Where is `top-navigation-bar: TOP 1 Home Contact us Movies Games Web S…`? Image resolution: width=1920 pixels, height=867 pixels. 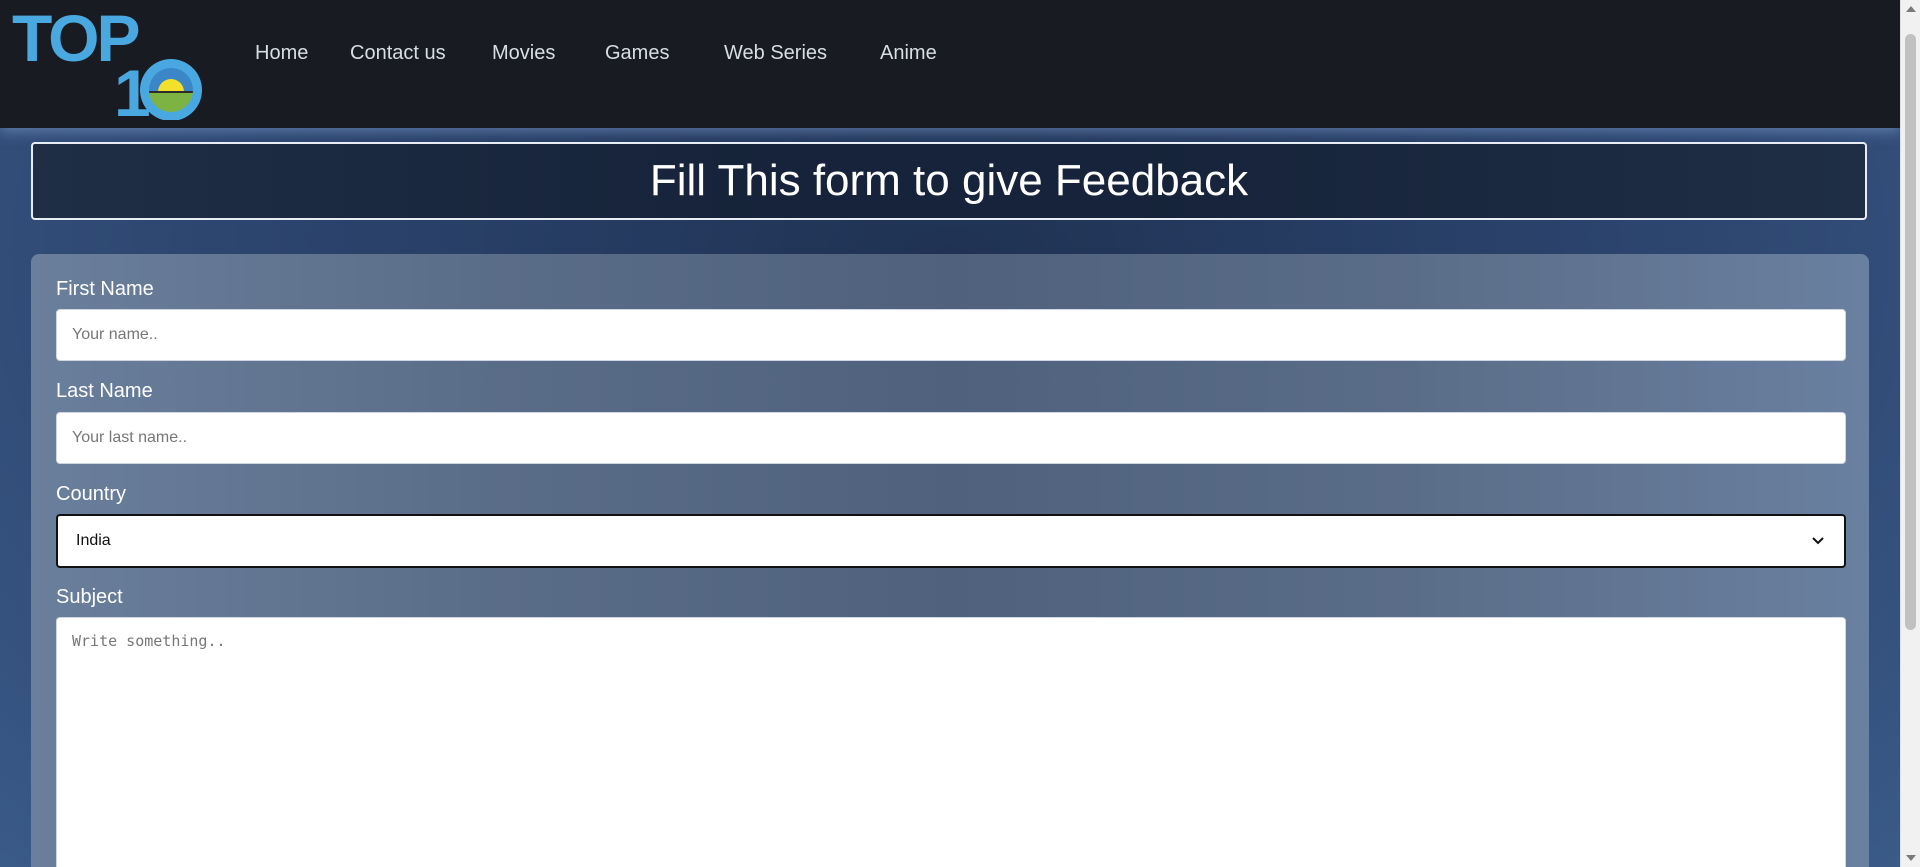 top-navigation-bar: TOP 1 Home Contact us Movies Games Web S… is located at coordinates (950, 65).